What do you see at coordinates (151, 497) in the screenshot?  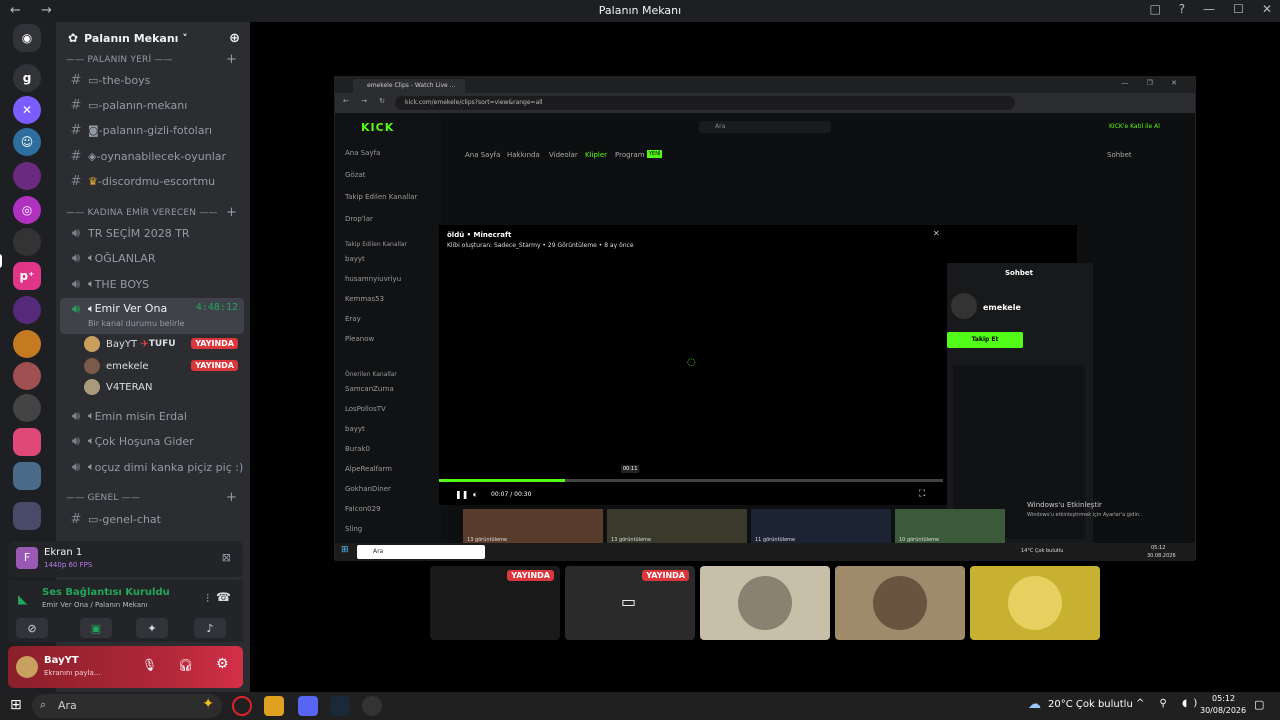 I see `category-genel: —— GENEL —— +` at bounding box center [151, 497].